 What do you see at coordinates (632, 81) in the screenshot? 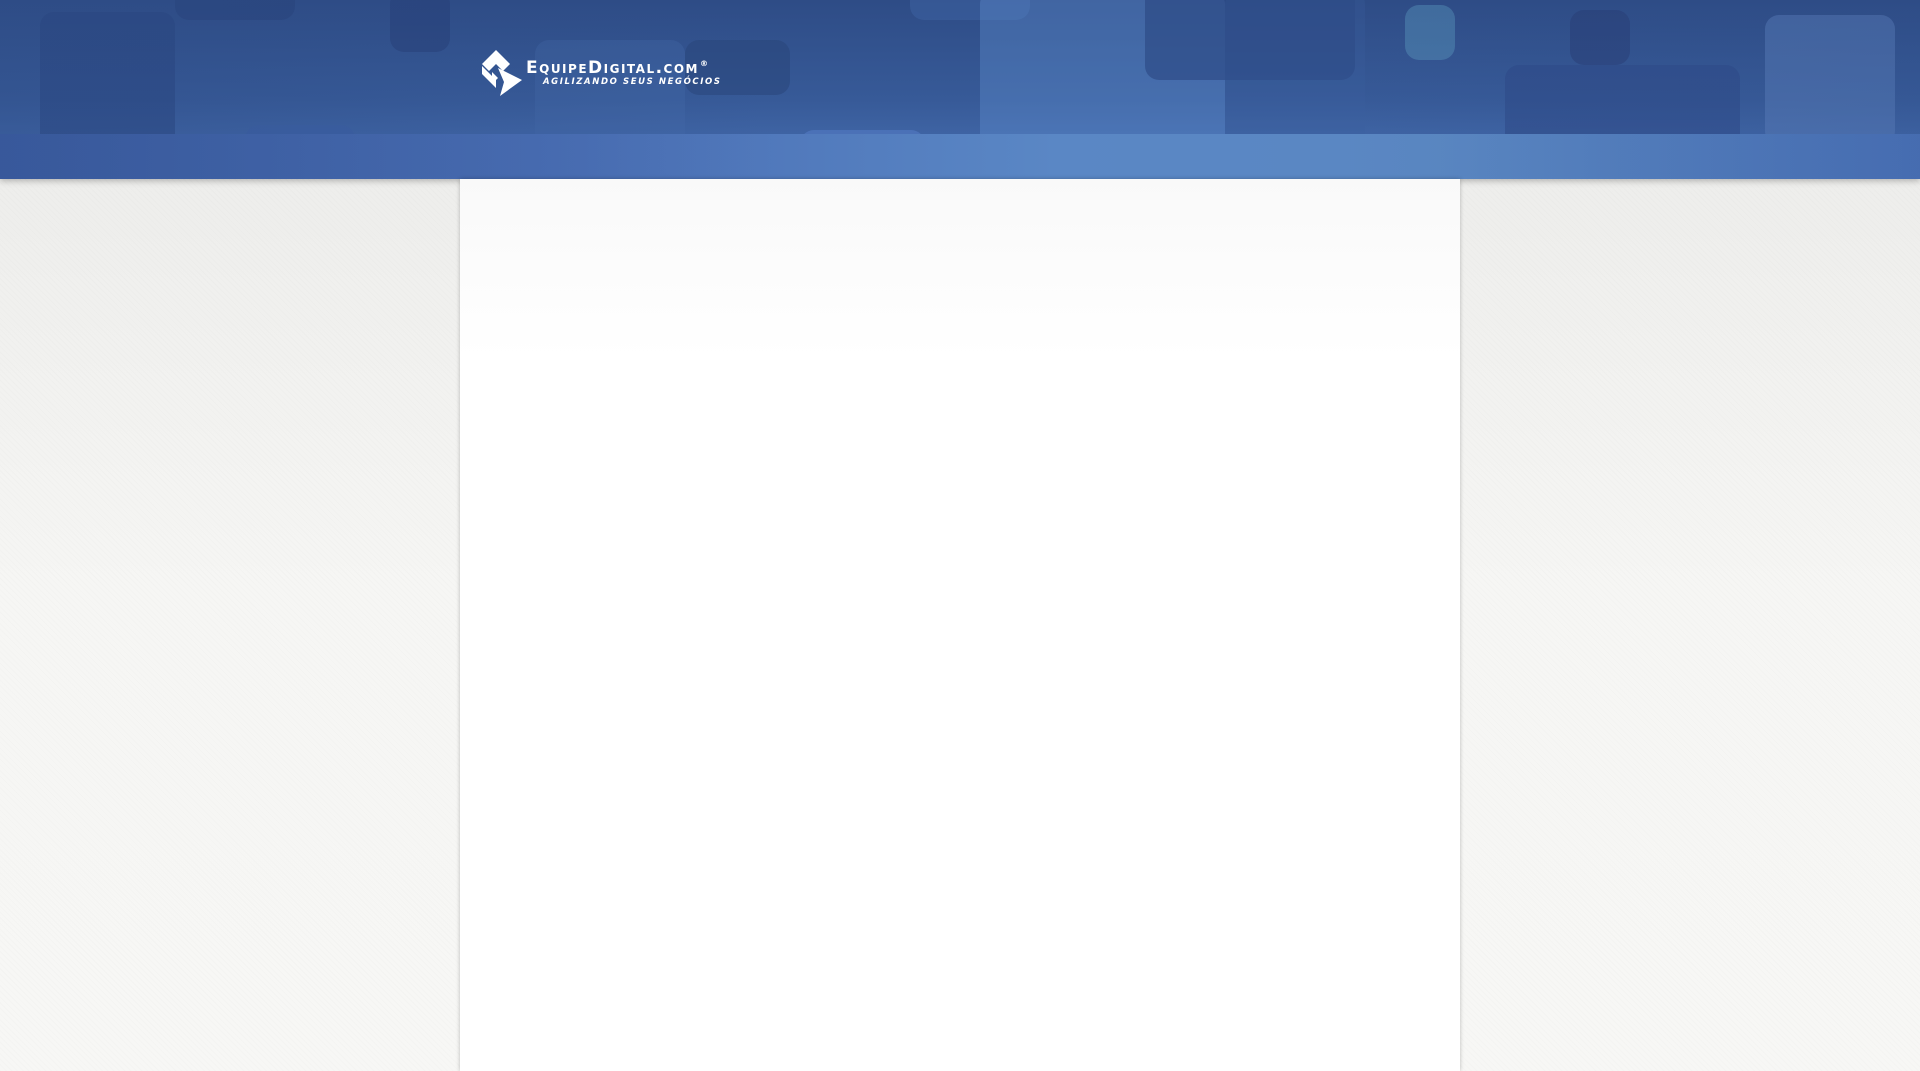
I see `logo-tagline: Agilizando seus negócios` at bounding box center [632, 81].